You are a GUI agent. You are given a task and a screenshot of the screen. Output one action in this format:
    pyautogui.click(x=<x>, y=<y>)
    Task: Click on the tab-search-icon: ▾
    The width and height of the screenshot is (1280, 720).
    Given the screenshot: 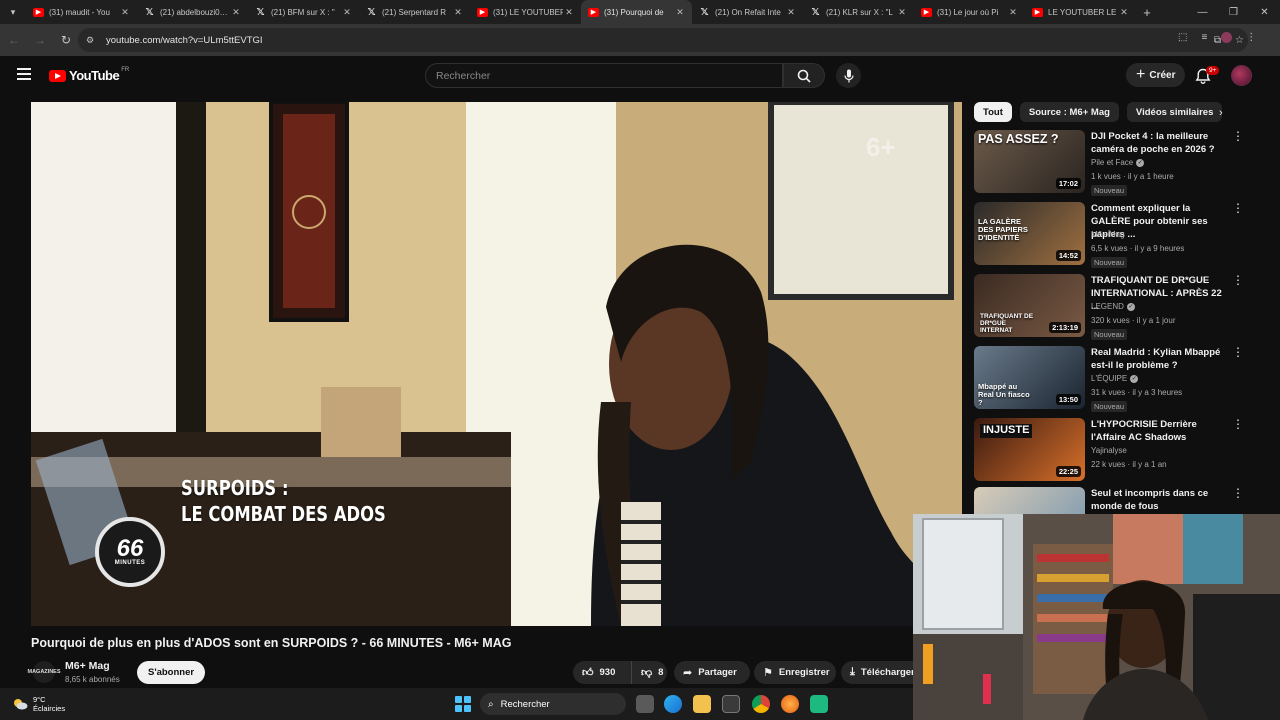 What is the action you would take?
    pyautogui.click(x=13, y=12)
    